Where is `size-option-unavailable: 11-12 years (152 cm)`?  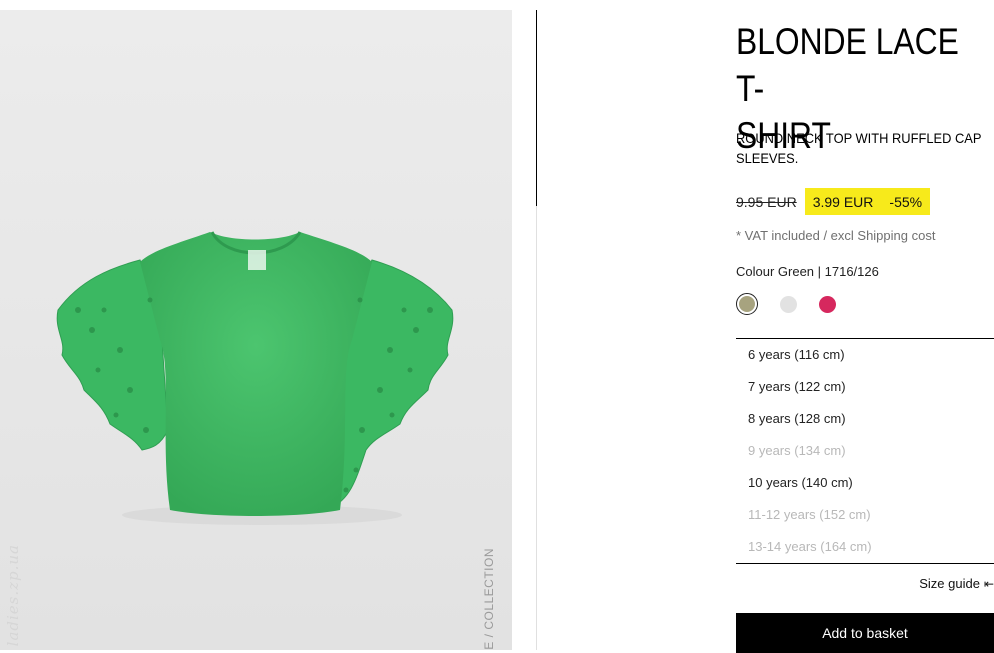 size-option-unavailable: 11-12 years (152 cm) is located at coordinates (865, 521).